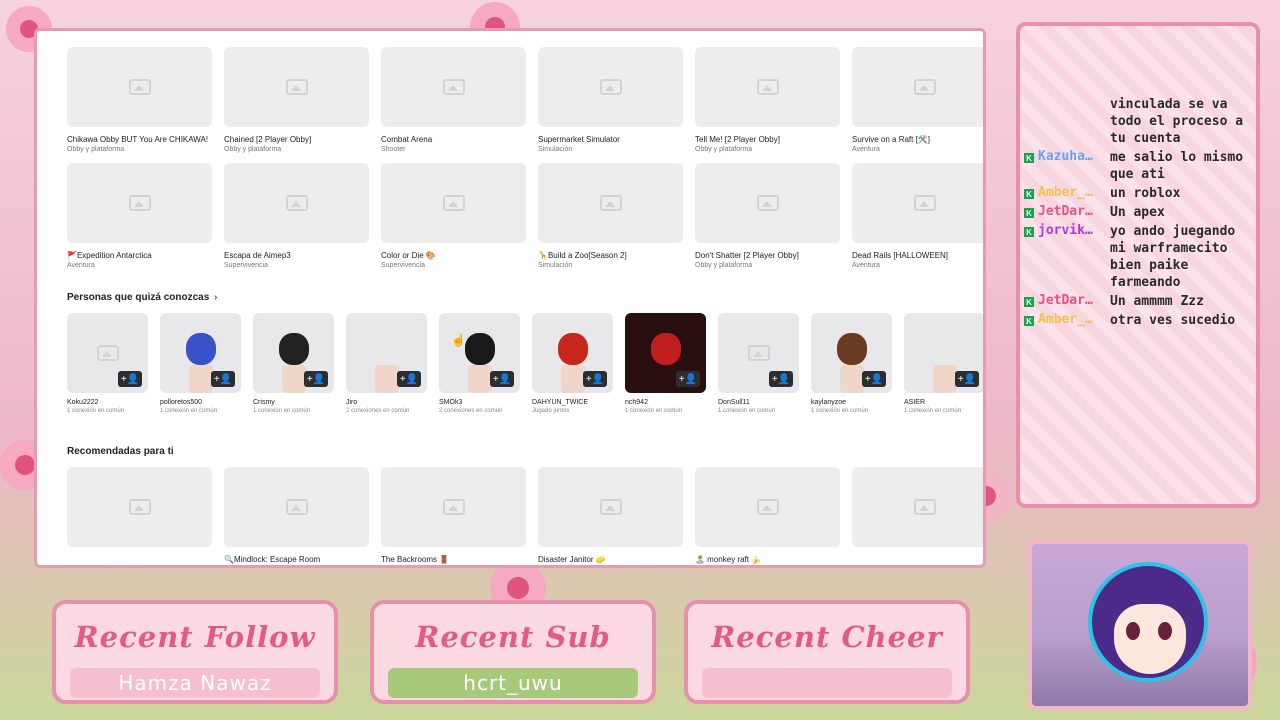 Image resolution: width=1280 pixels, height=720 pixels. Describe the element at coordinates (142, 297) in the screenshot. I see `people-you-may-know-heading: Personas que quizá conozcas ›` at that location.